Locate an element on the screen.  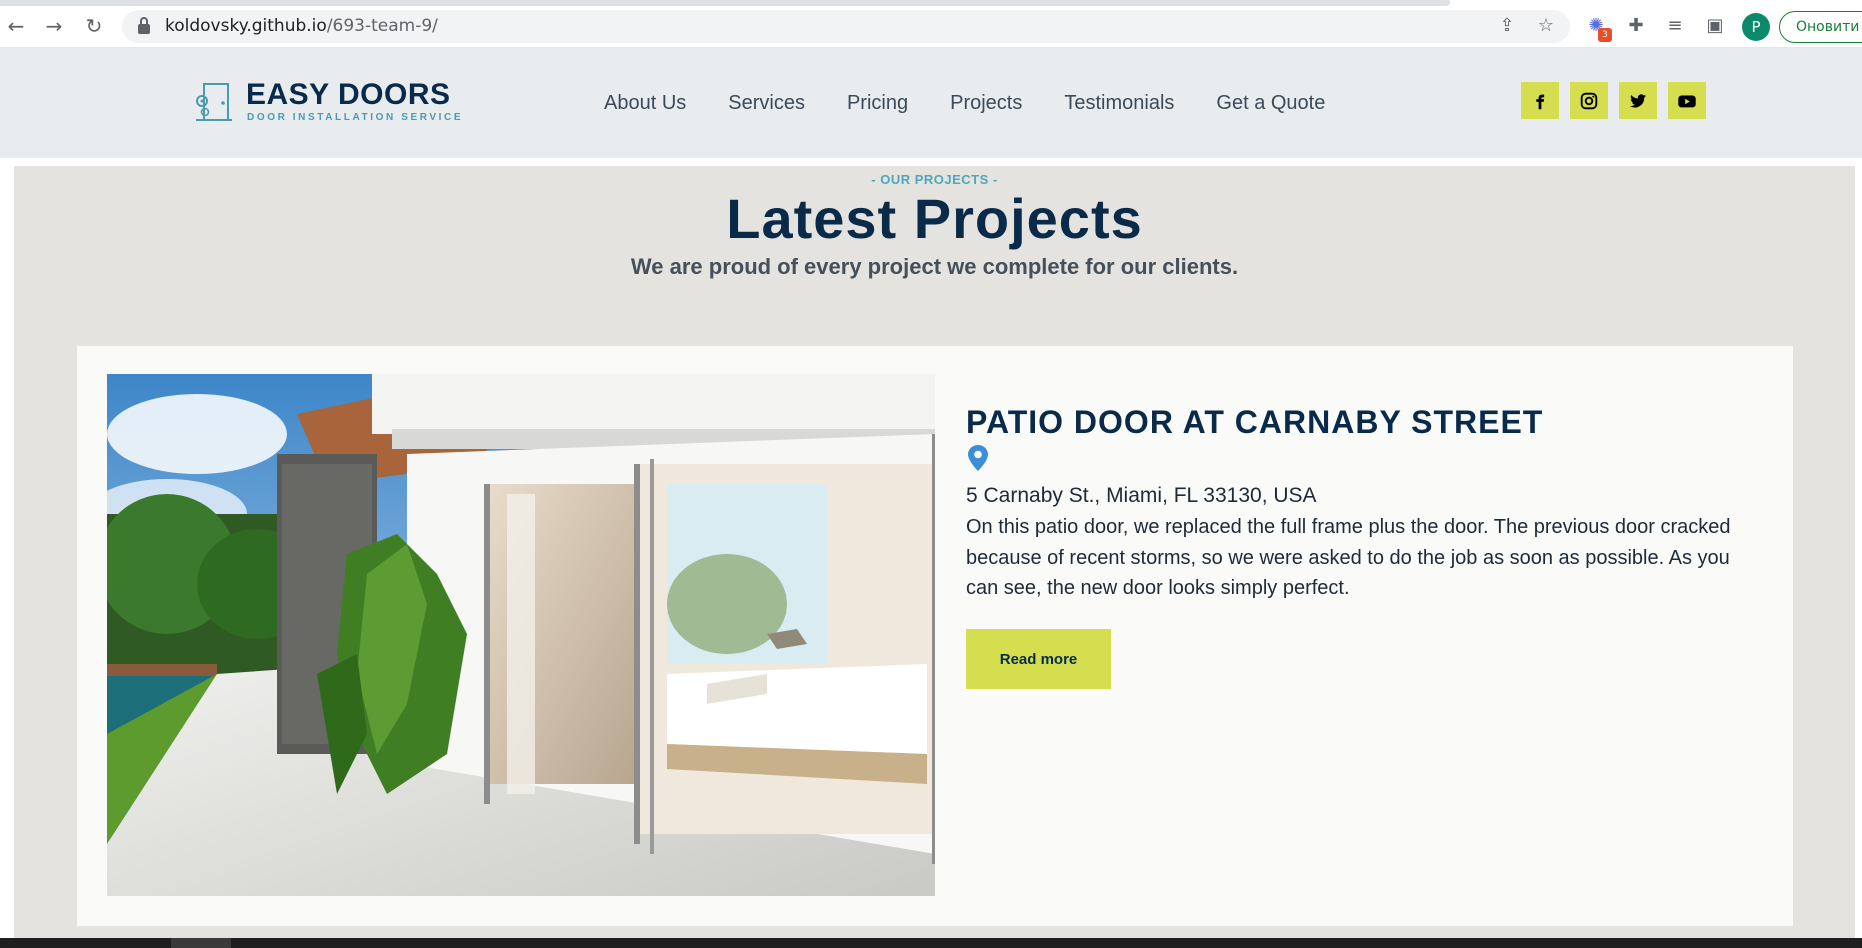
url-text: koldovsky.github.io/693-team-9/ is located at coordinates (301, 26).